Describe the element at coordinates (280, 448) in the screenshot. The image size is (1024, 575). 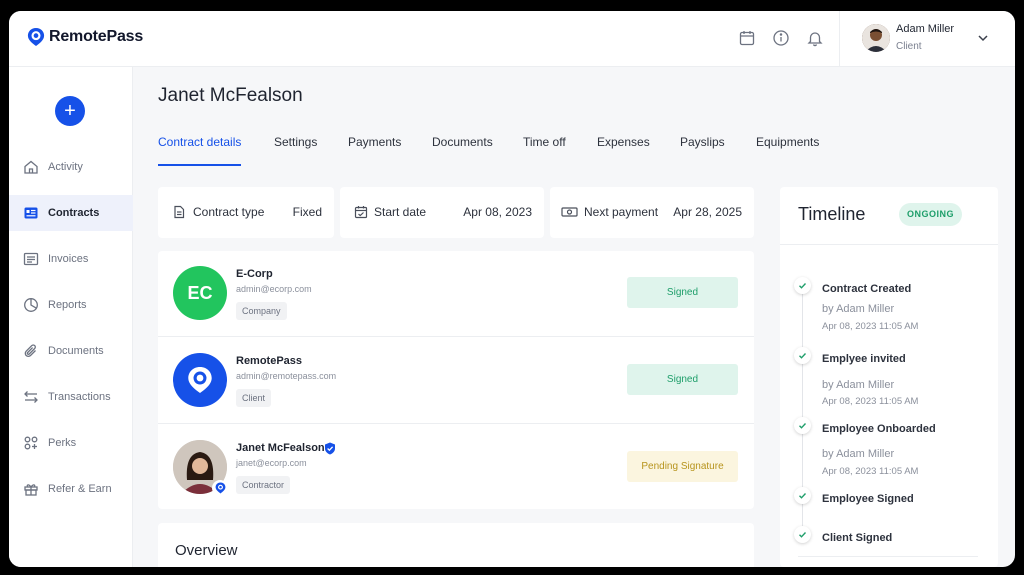
I see `party-name: Janet McFealson` at that location.